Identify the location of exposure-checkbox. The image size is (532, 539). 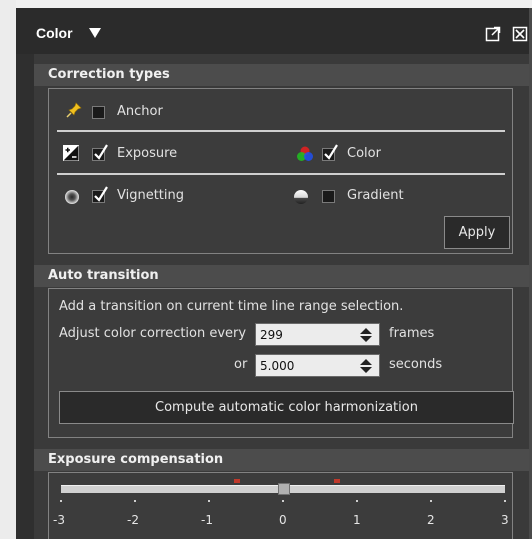
(100, 152).